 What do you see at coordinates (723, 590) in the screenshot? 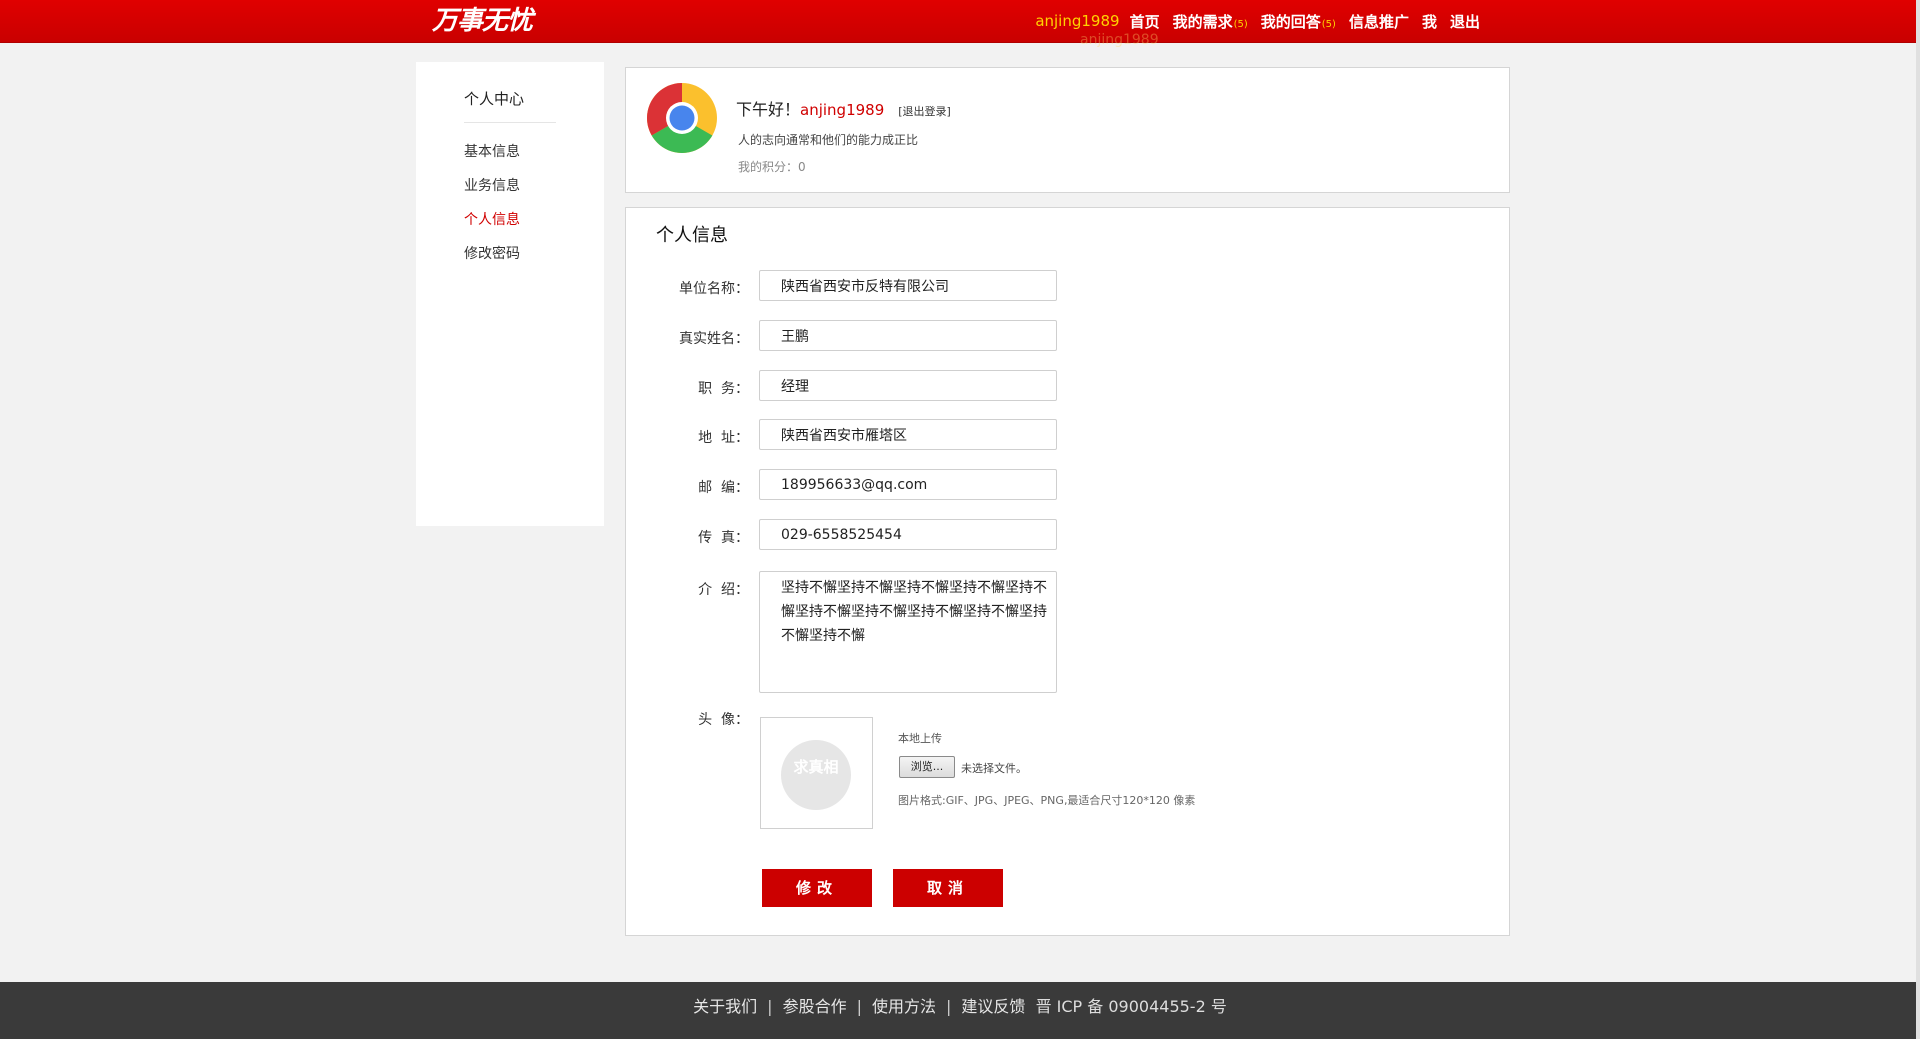
I see `intro-label: 介 绍：` at bounding box center [723, 590].